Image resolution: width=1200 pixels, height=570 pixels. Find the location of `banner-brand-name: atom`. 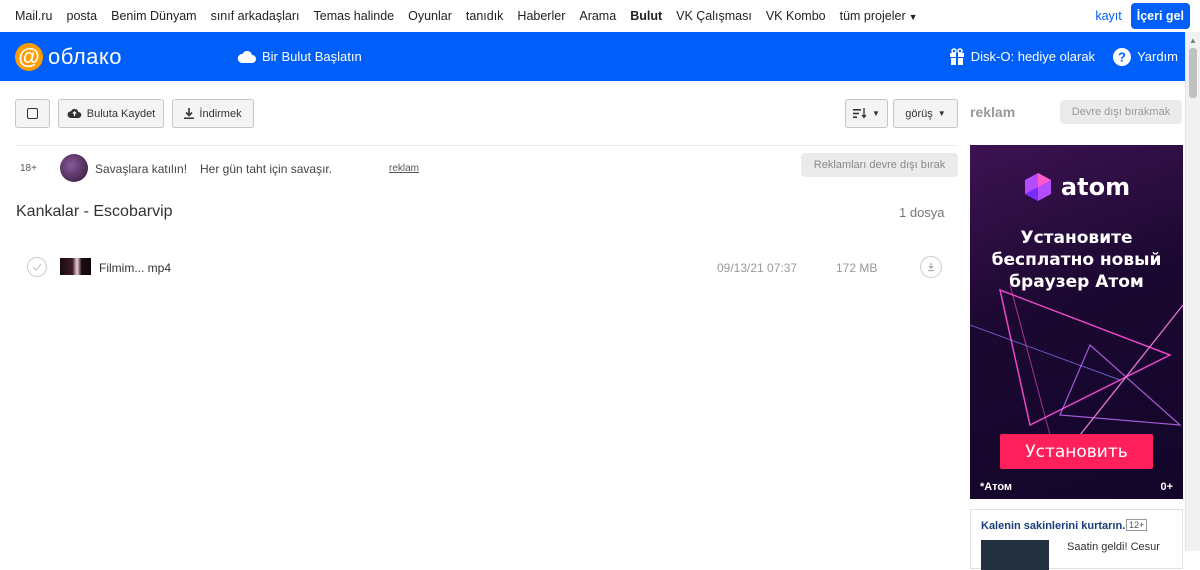

banner-brand-name: atom is located at coordinates (1095, 187).